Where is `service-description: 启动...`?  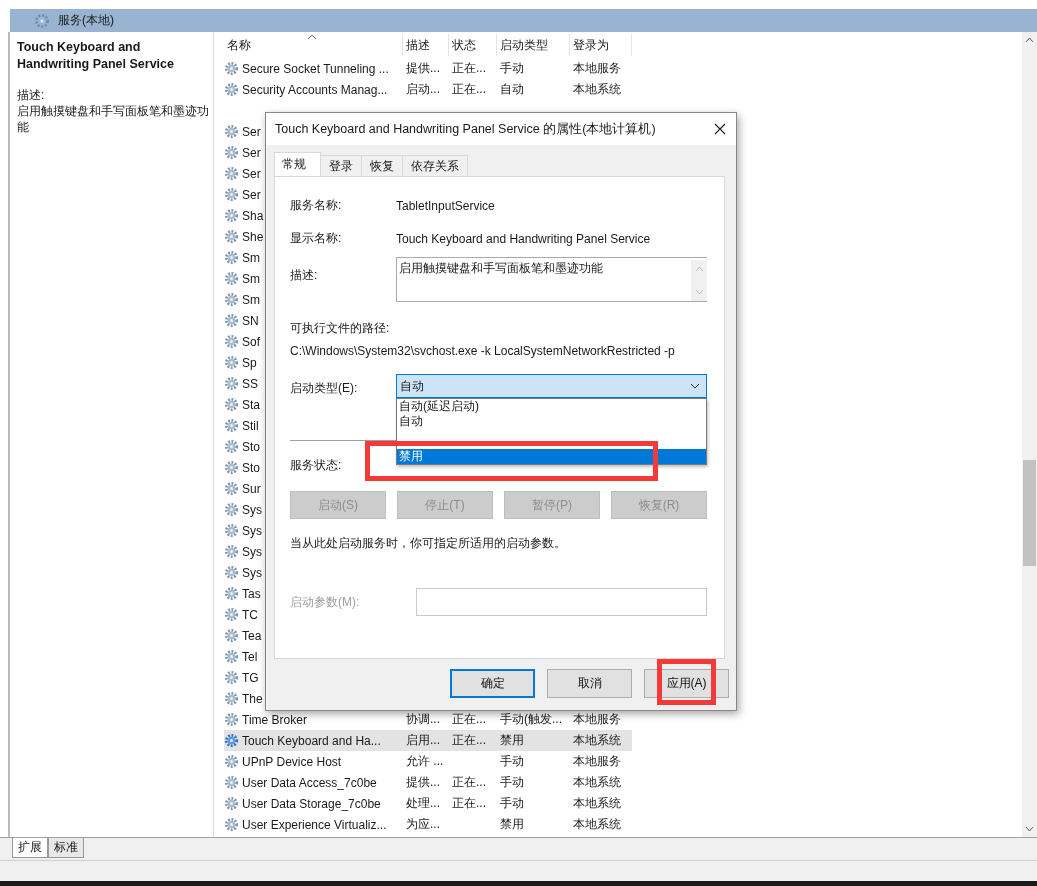
service-description: 启动... is located at coordinates (423, 89).